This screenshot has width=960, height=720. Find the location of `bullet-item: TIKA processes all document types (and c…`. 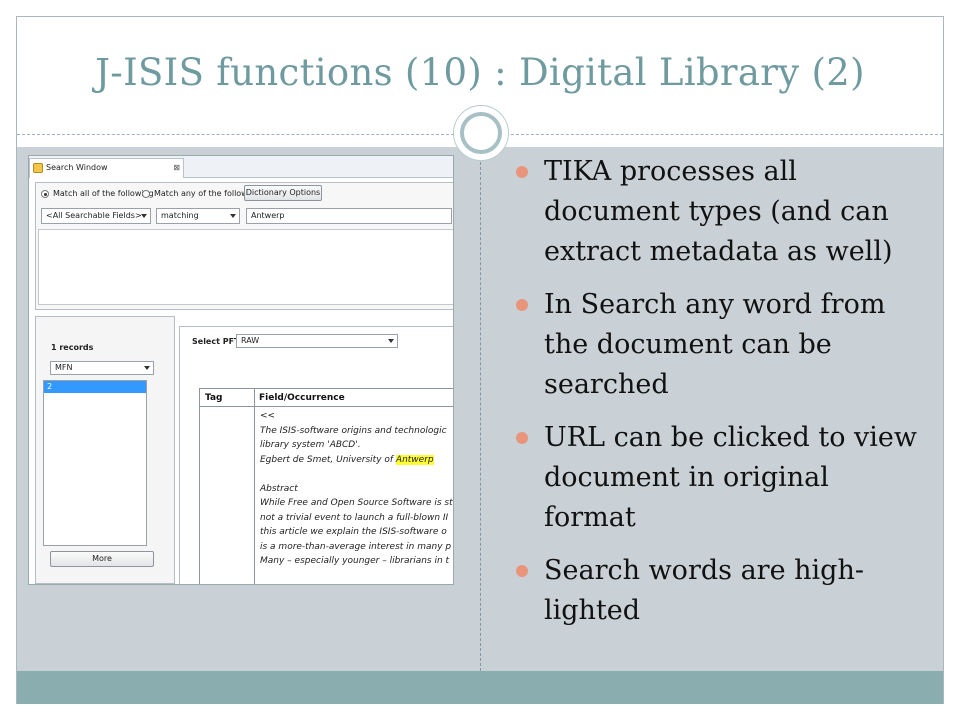

bullet-item: TIKA processes all document types (and c… is located at coordinates (721, 212).